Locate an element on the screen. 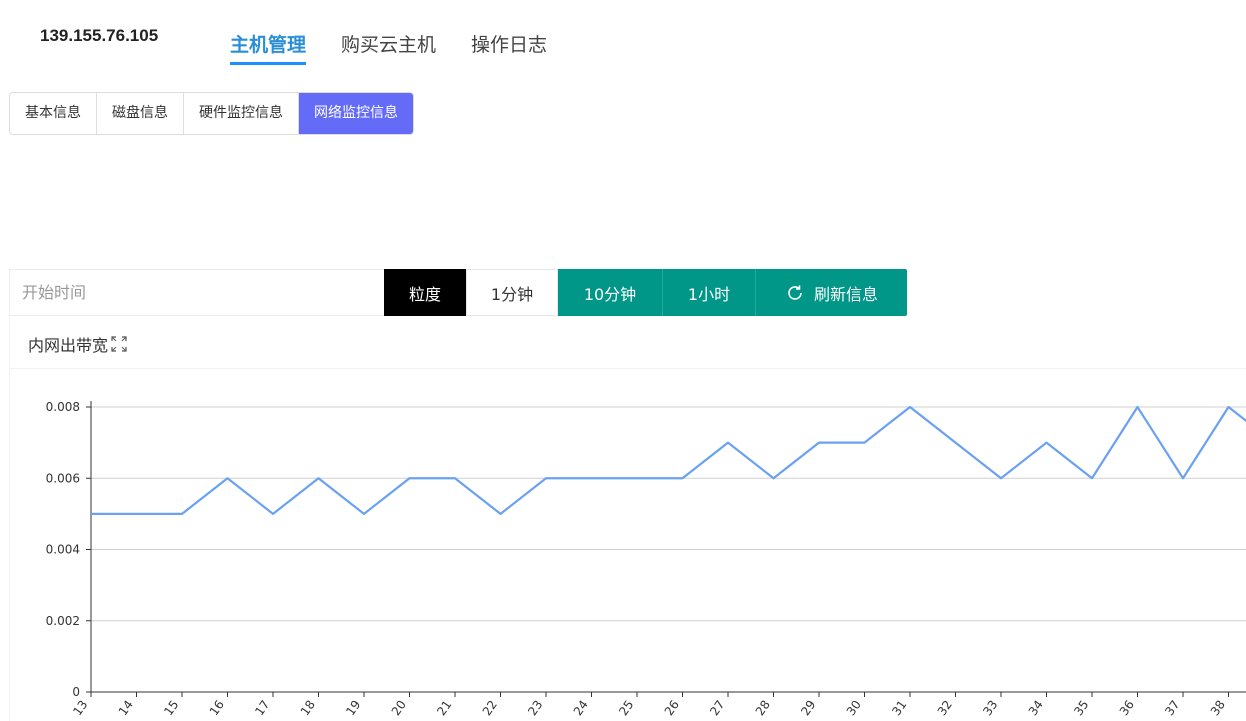 The image size is (1246, 721). x-tick-label: 20 is located at coordinates (399, 708).